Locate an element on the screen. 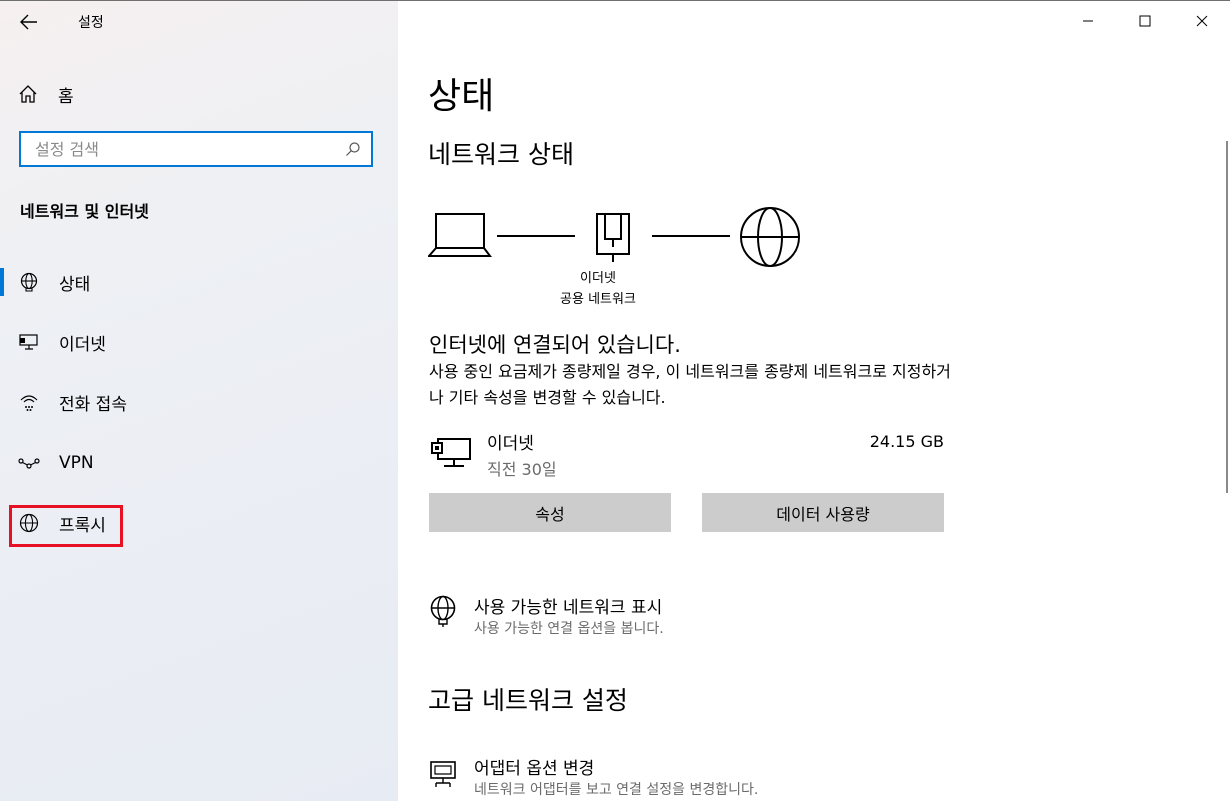  globe-icon is located at coordinates (29, 523).